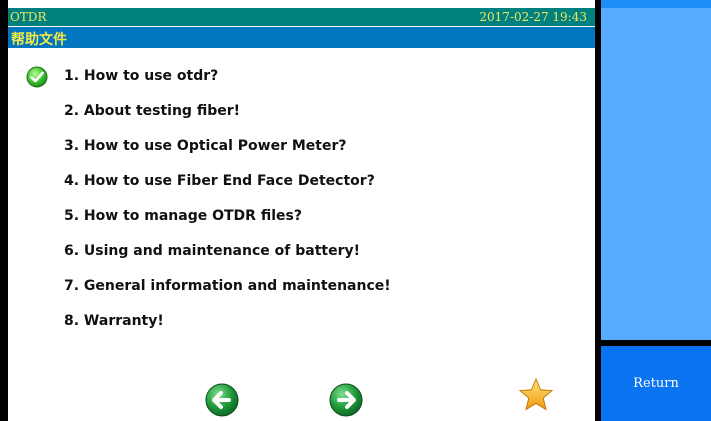 The image size is (711, 421). I want to click on topic-manage-otdr-files: 5. How to manage OTDR files?, so click(183, 220).